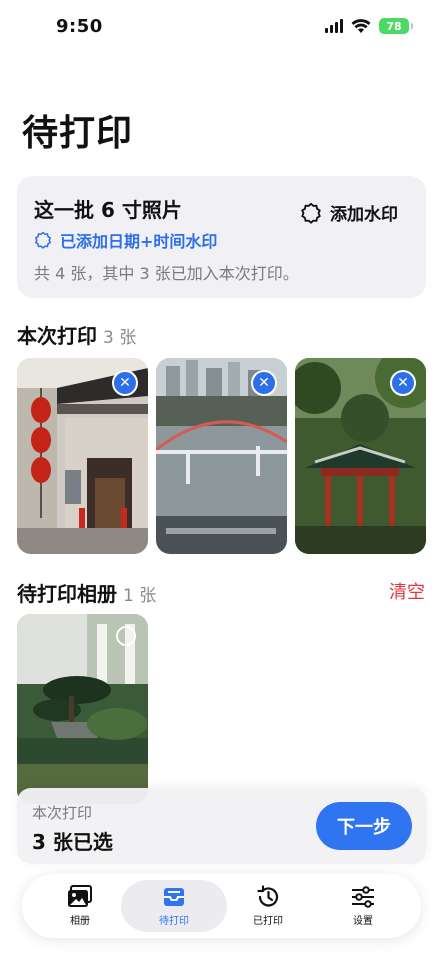  What do you see at coordinates (268, 896) in the screenshot?
I see `history-icon` at bounding box center [268, 896].